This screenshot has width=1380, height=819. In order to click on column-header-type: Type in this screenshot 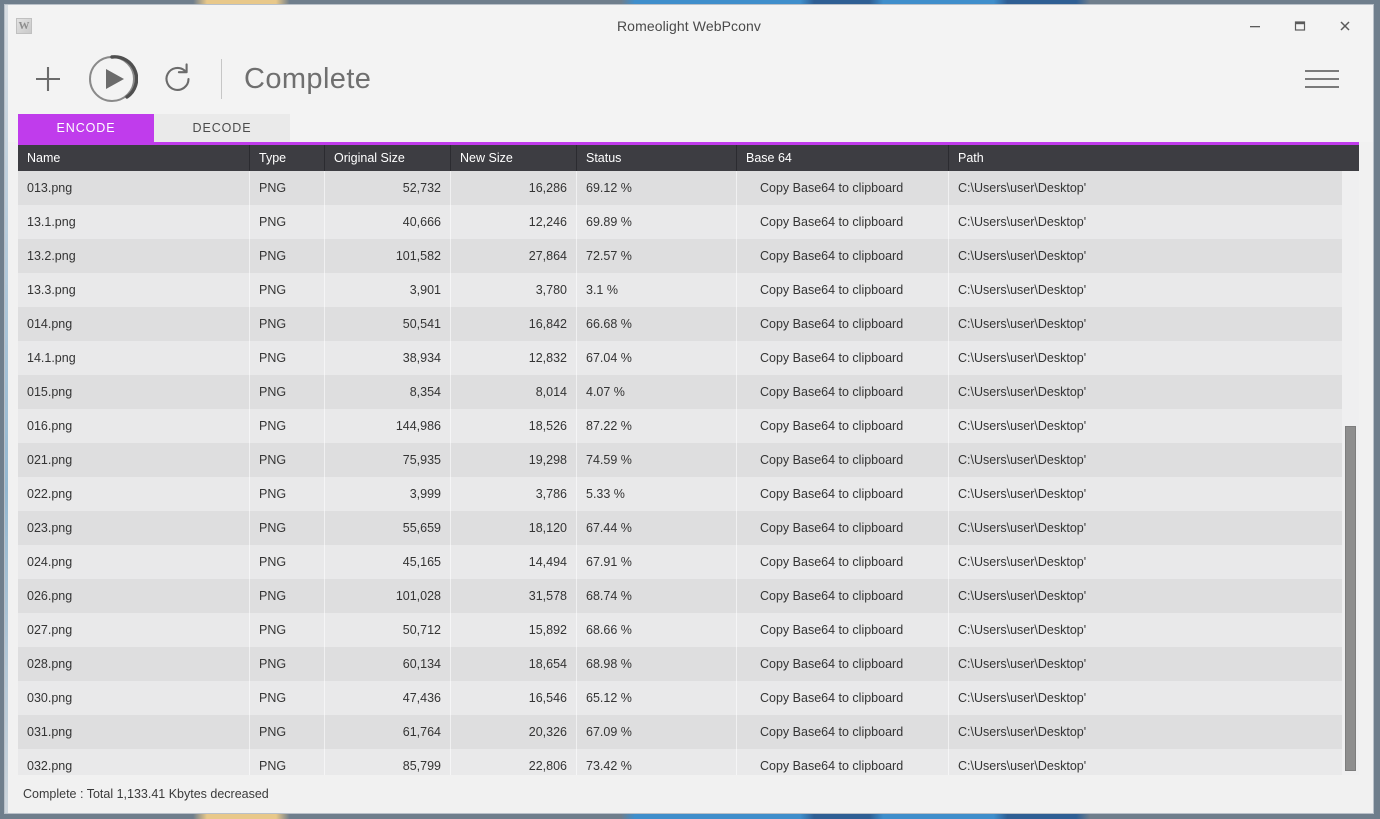, I will do `click(287, 158)`.